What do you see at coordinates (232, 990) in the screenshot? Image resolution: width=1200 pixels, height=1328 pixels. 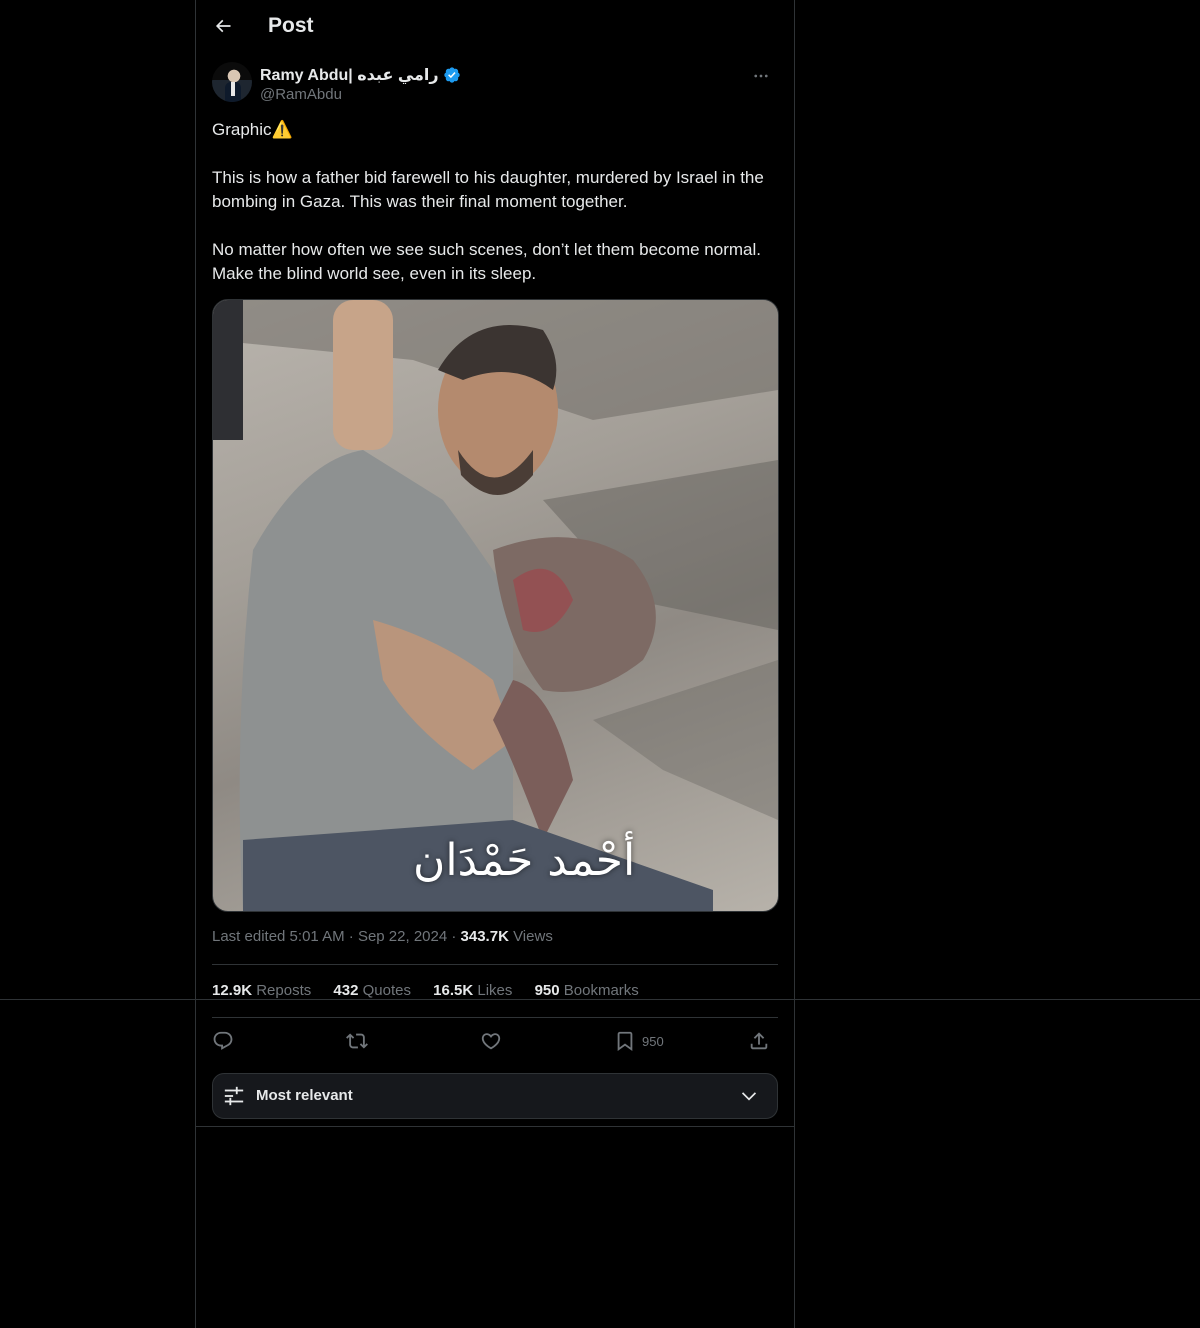 I see `reposts-count: 12.9K` at bounding box center [232, 990].